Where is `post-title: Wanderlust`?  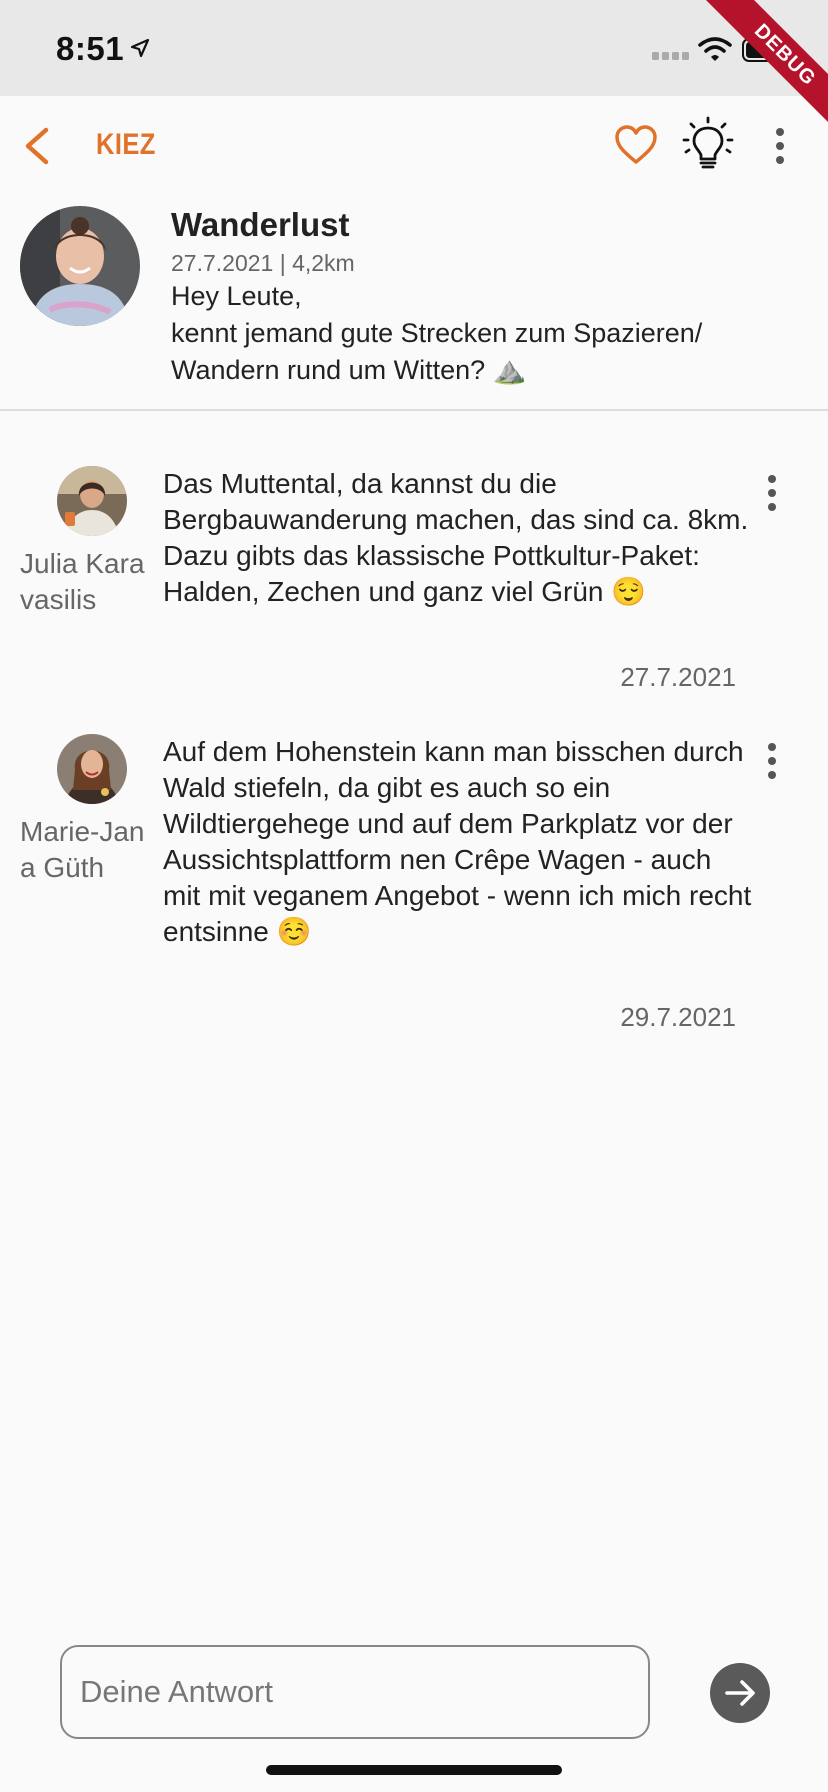
post-title: Wanderlust is located at coordinates (260, 224).